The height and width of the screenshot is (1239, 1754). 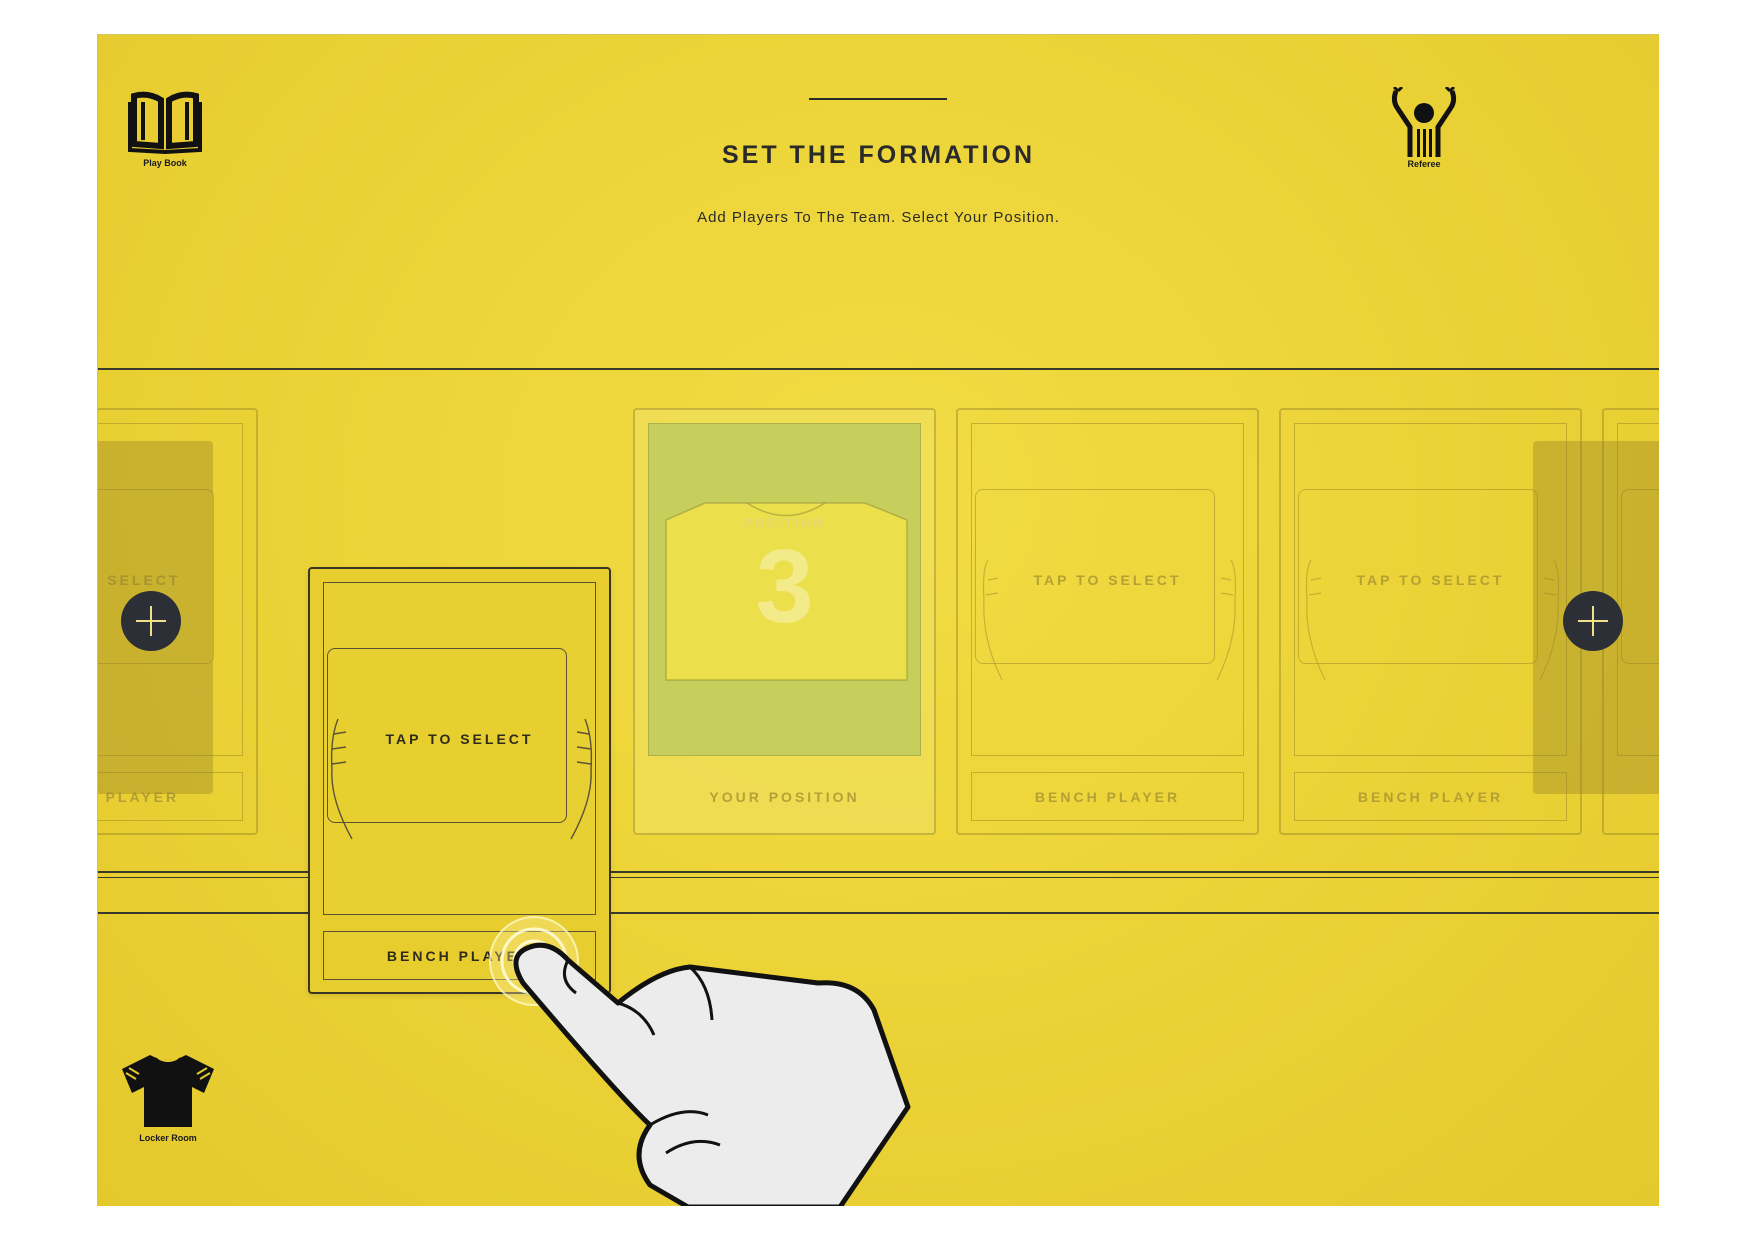 What do you see at coordinates (784, 587) in the screenshot?
I see `position-number: 3` at bounding box center [784, 587].